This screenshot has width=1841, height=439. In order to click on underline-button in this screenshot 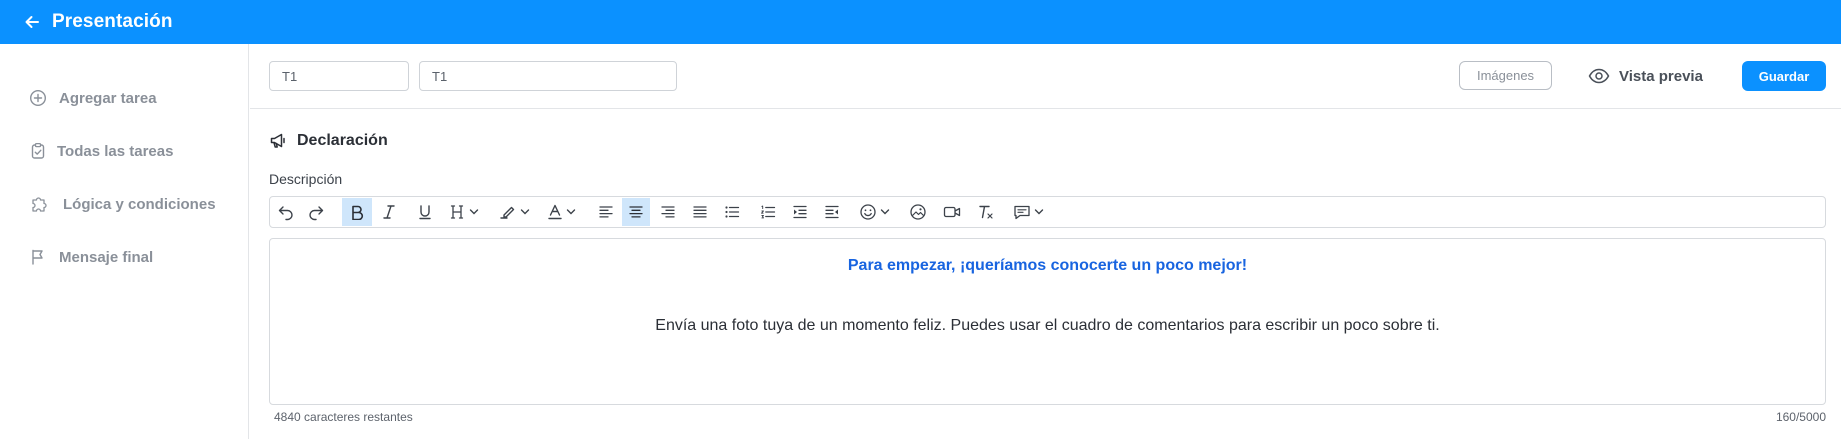, I will do `click(425, 212)`.